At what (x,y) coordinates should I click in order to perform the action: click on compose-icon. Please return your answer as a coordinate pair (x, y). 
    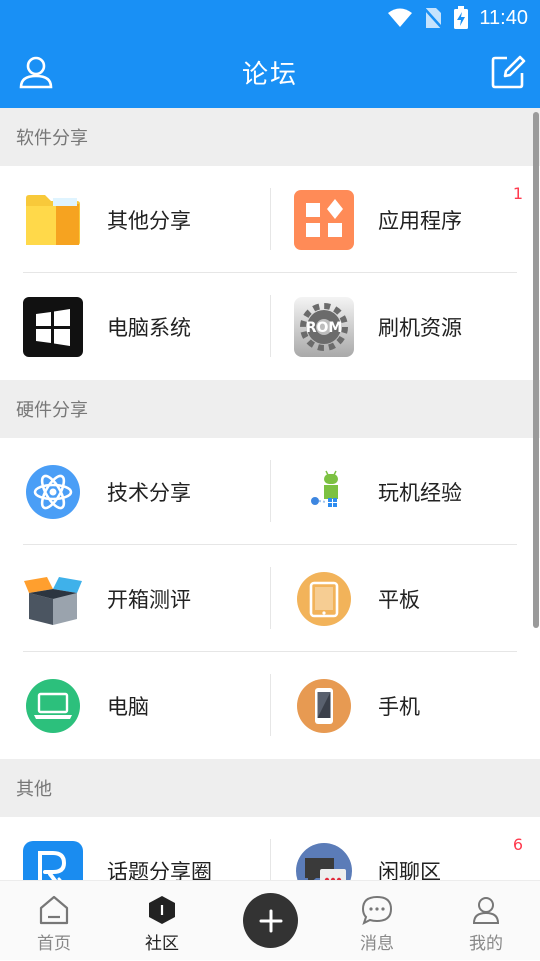
    Looking at the image, I should click on (508, 72).